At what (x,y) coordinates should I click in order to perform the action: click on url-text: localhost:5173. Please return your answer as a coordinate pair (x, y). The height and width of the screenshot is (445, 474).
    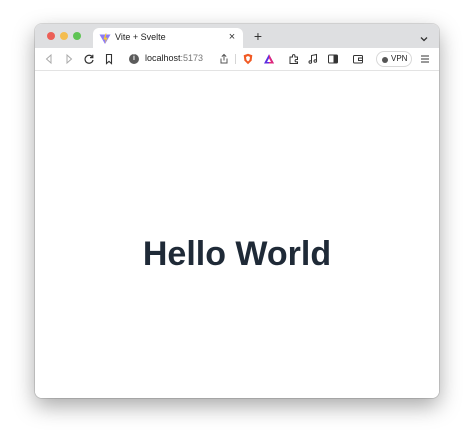
    Looking at the image, I should click on (174, 58).